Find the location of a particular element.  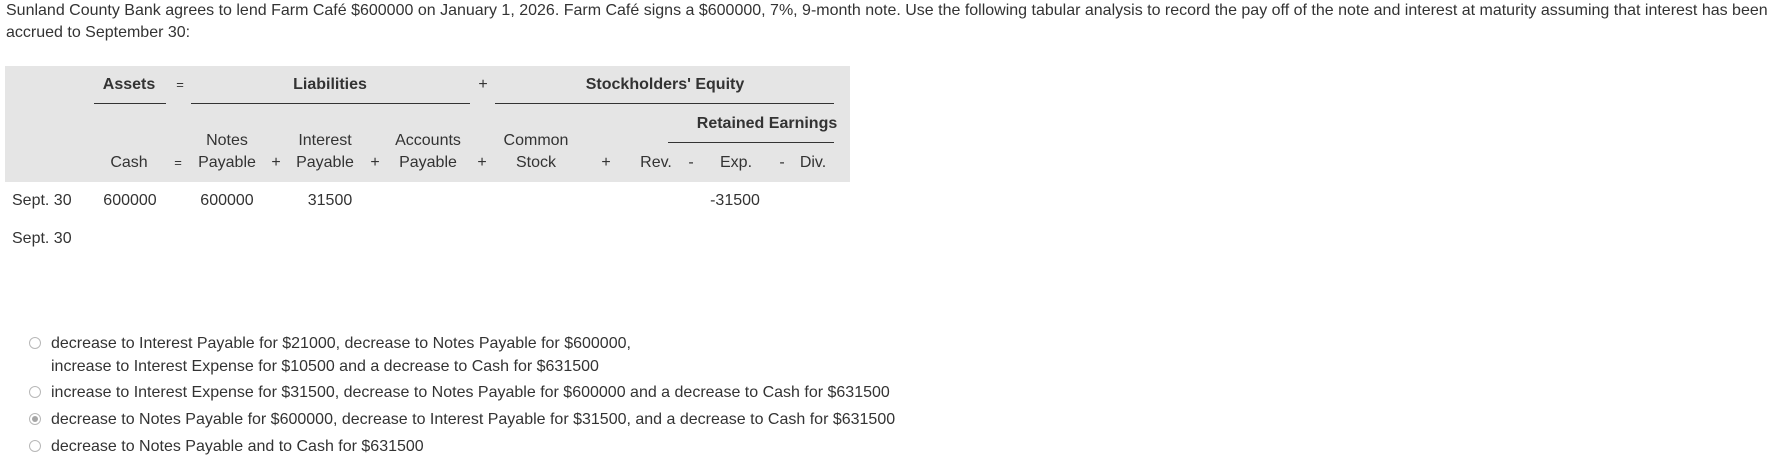

cash-header: Cash is located at coordinates (129, 162).